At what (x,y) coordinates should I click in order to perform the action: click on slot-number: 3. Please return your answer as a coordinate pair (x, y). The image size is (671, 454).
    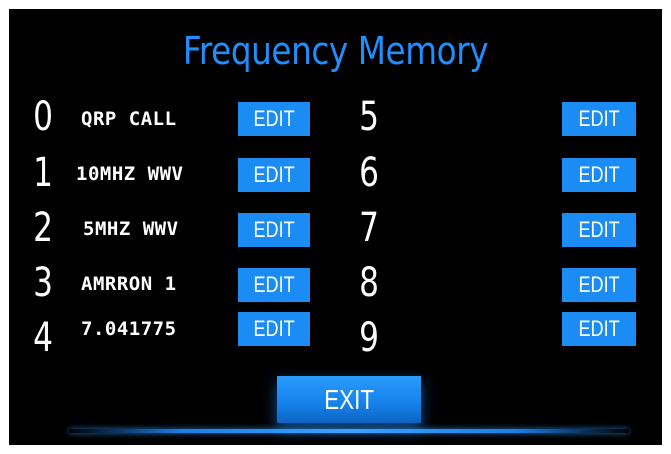
    Looking at the image, I should click on (43, 283).